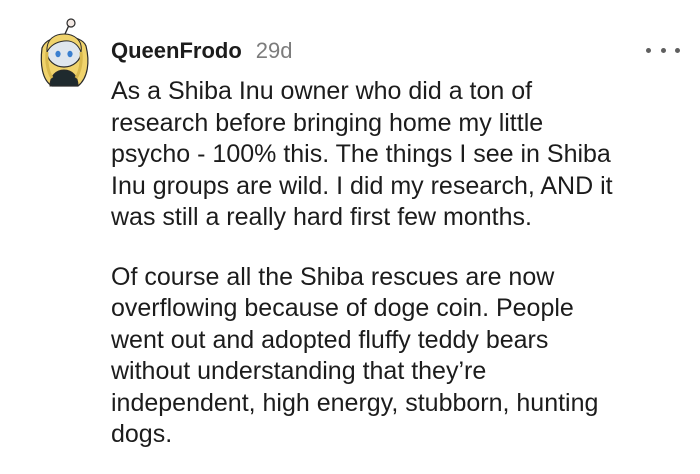 This screenshot has width=700, height=474. I want to click on text-line: went out and adopted fluffy teddy bears, so click(330, 339).